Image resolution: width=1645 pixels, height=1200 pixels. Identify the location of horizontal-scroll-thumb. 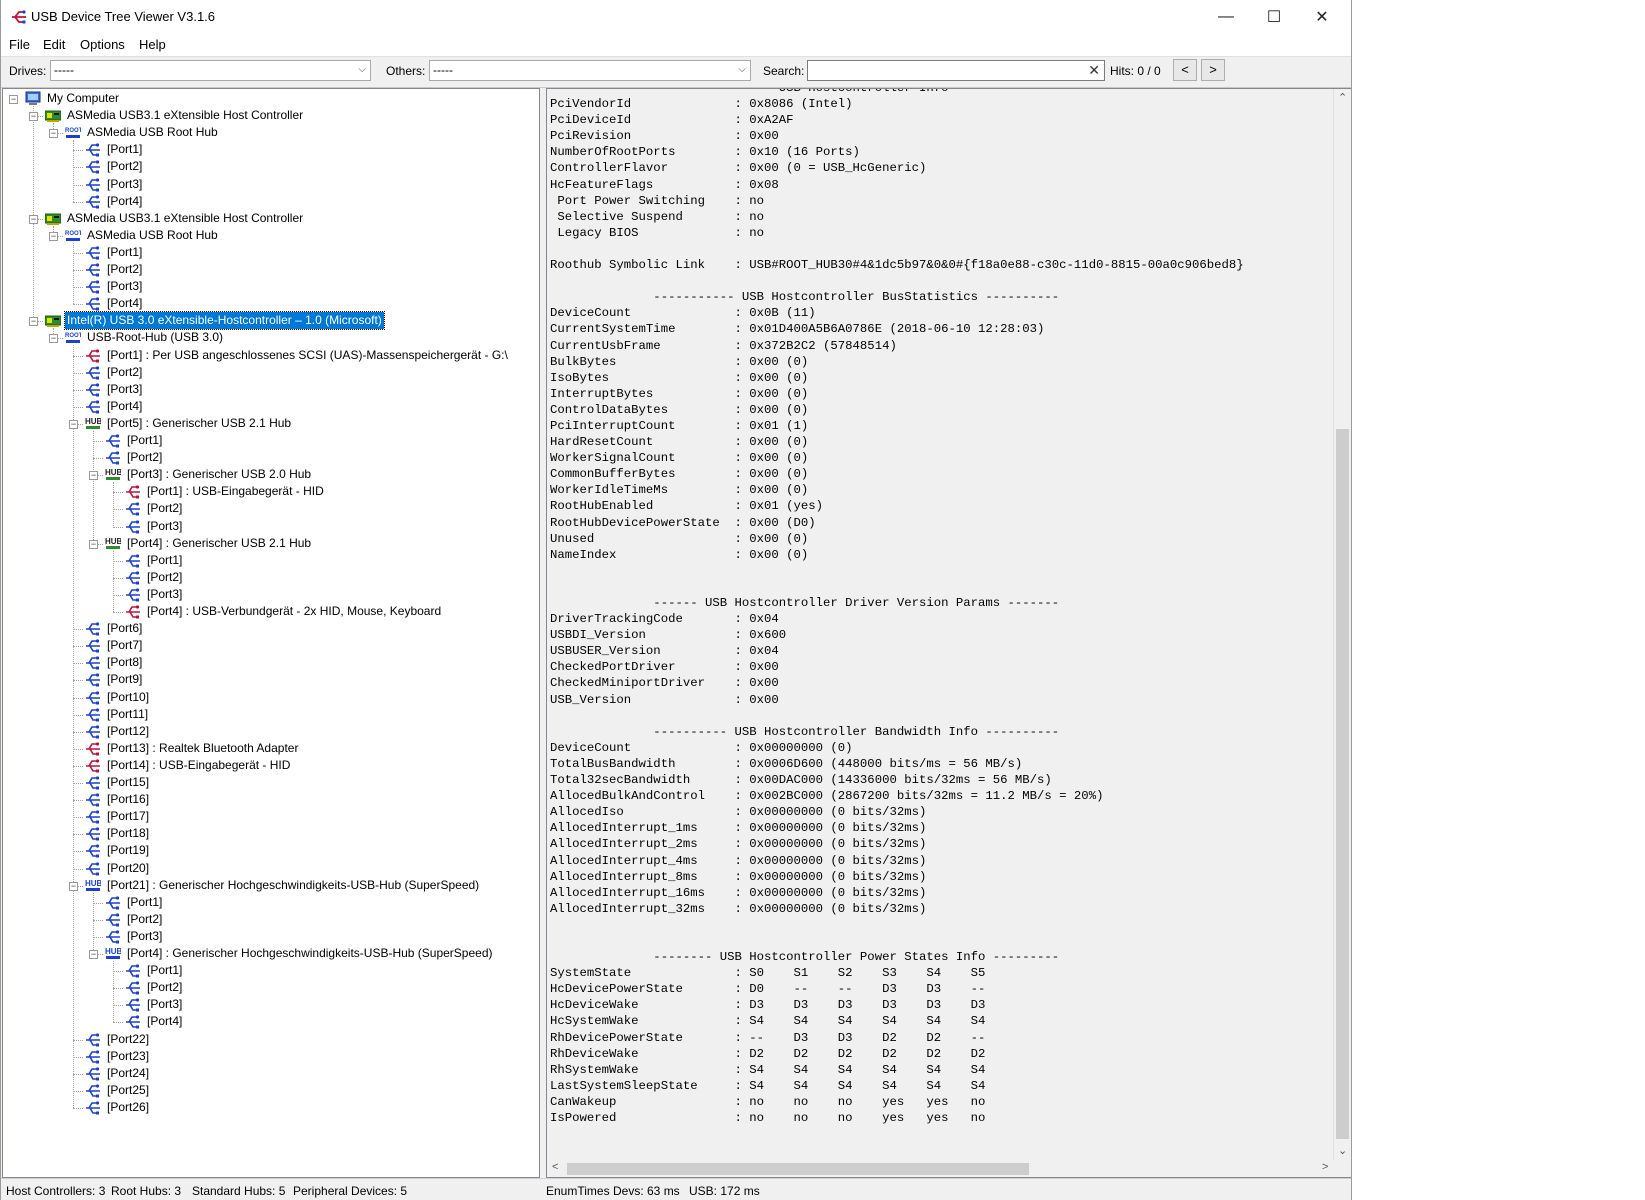
(798, 1169).